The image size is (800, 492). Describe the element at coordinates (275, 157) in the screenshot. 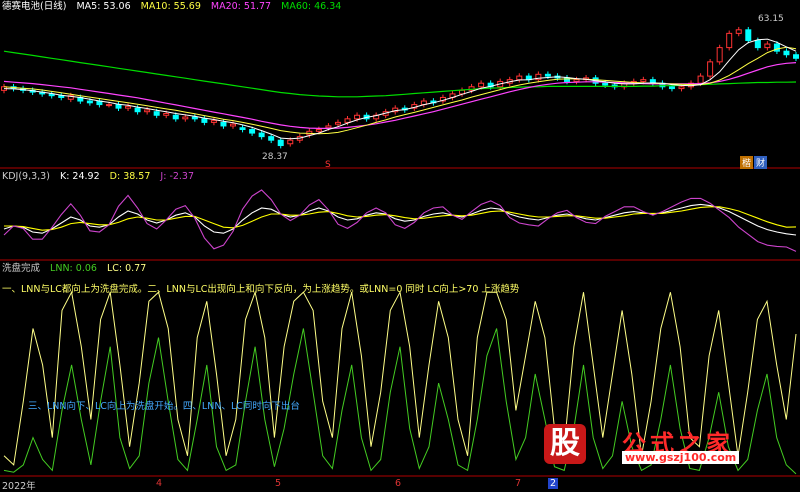

I see `low-price-label: 28.37` at that location.